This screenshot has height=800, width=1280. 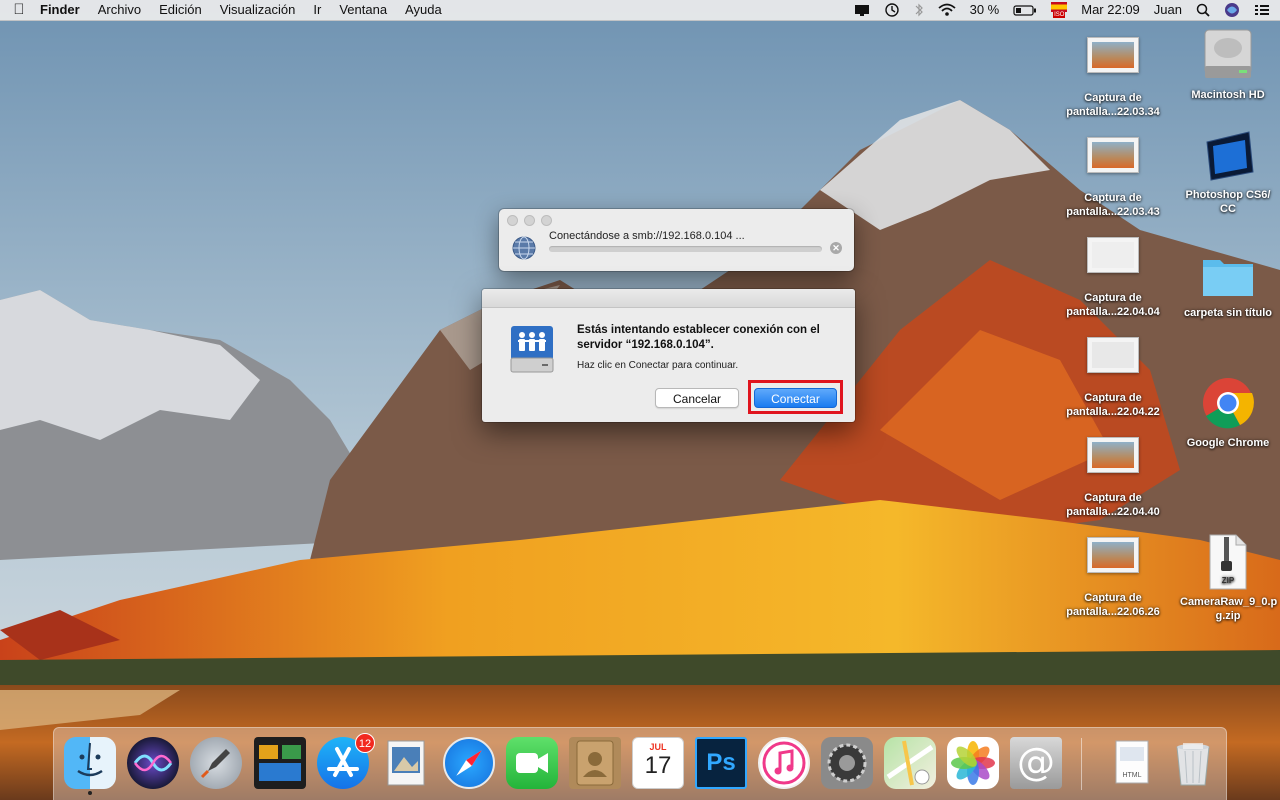 I want to click on connection-progress-bar, so click(x=685, y=249).